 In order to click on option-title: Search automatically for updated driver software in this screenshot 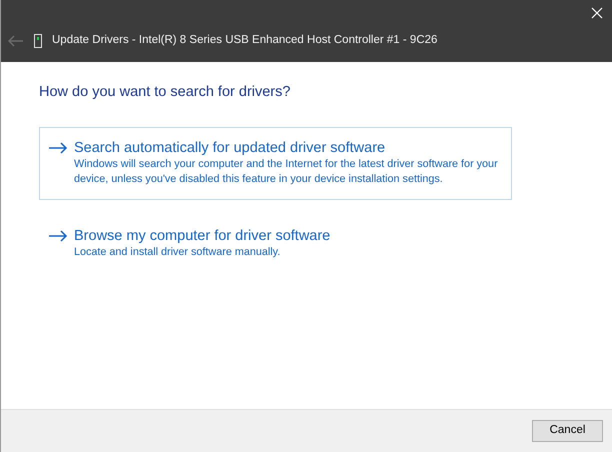, I will do `click(230, 148)`.